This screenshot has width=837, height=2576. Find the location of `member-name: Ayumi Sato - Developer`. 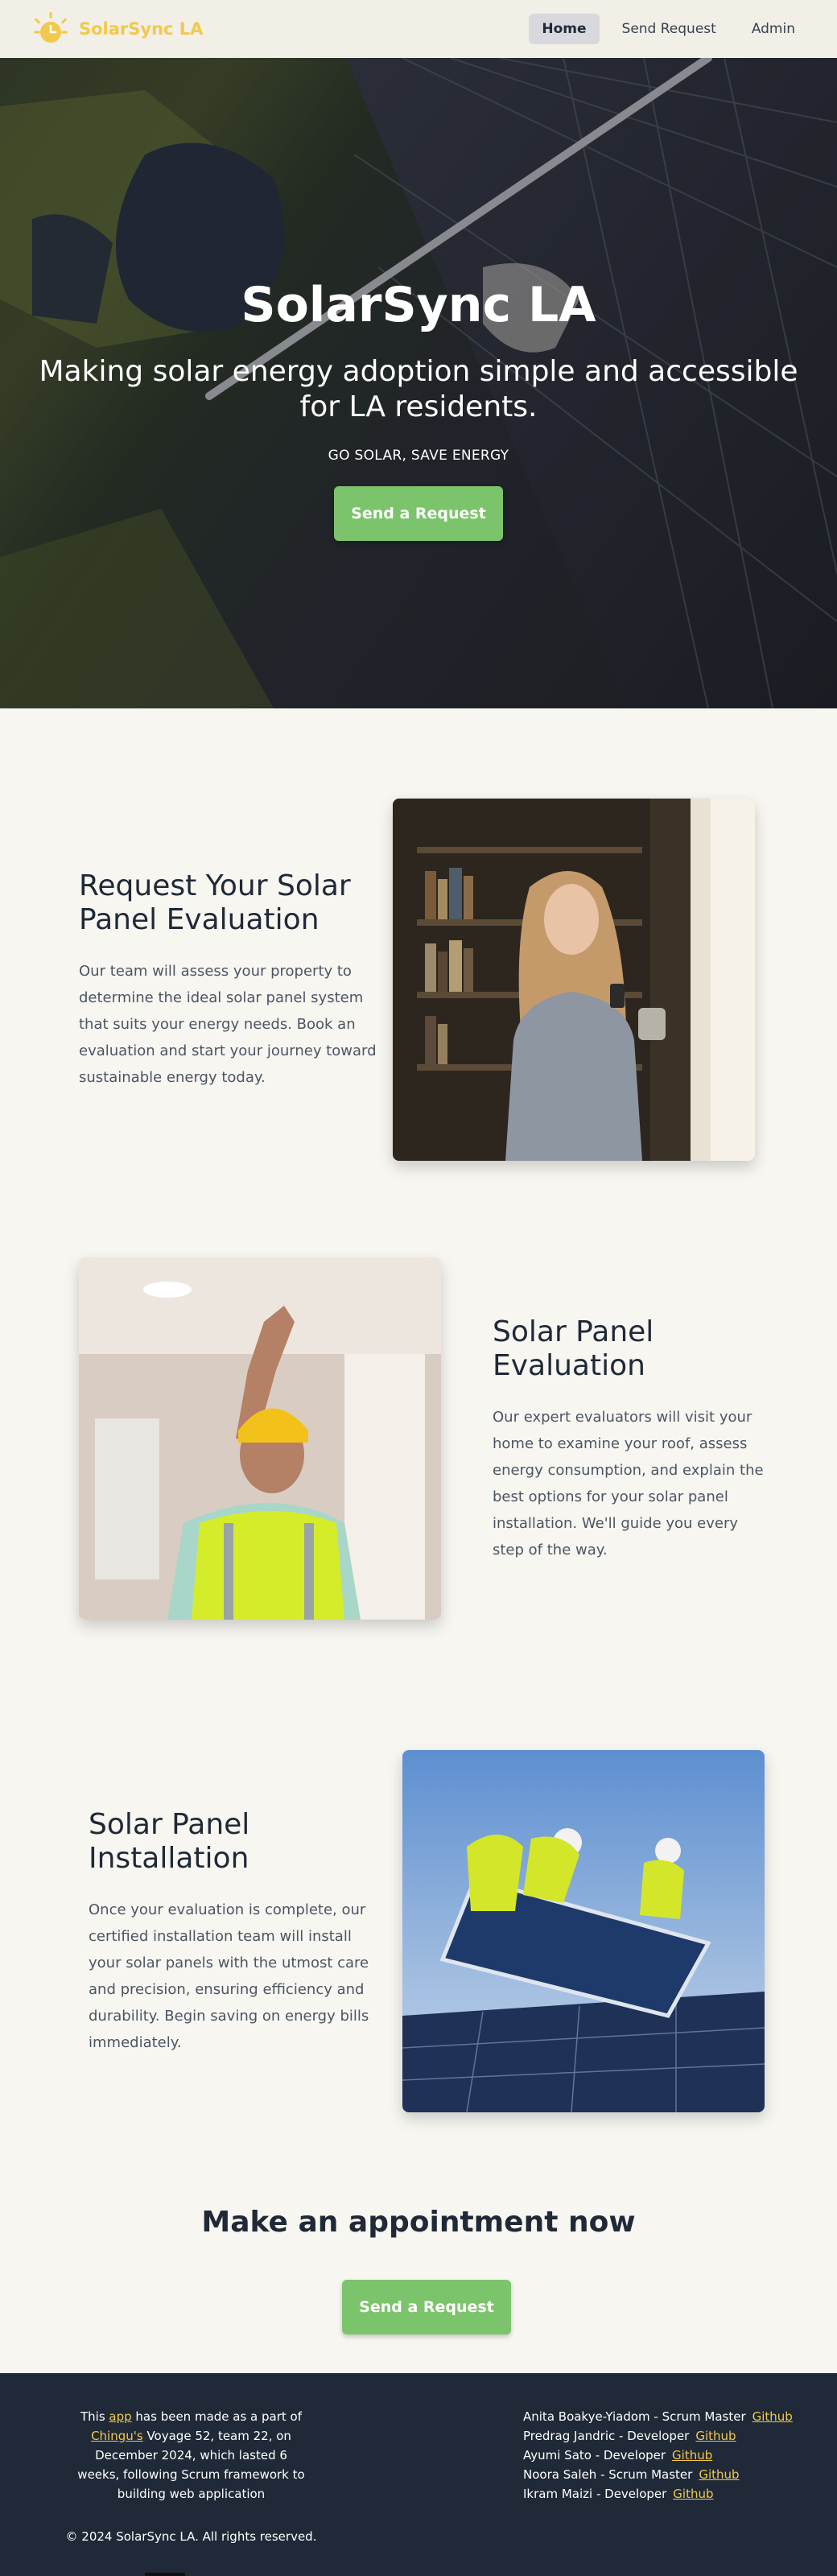

member-name: Ayumi Sato - Developer is located at coordinates (594, 2455).